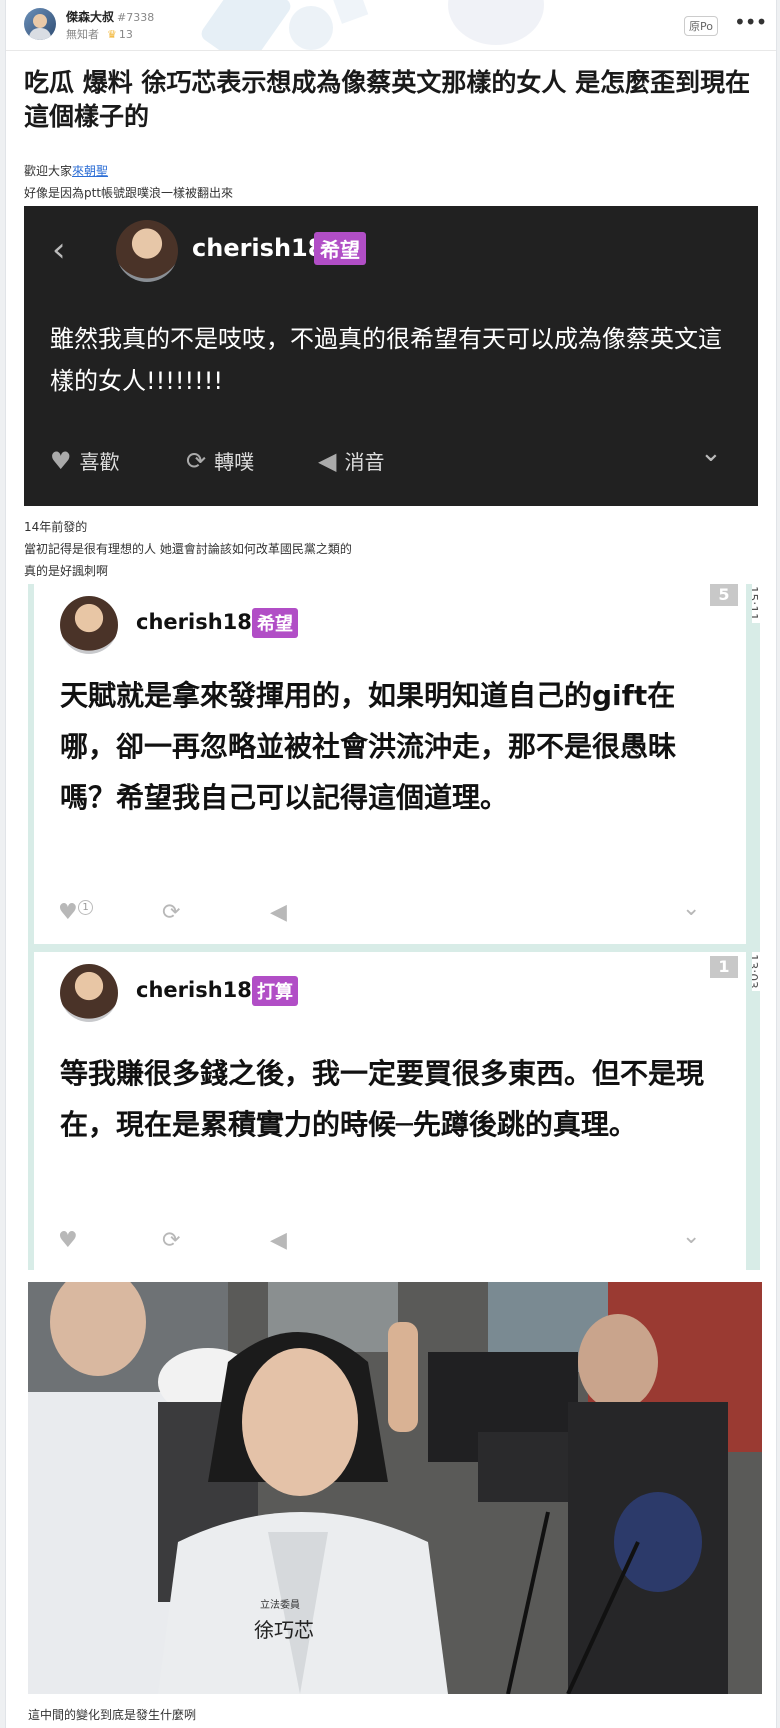 The image size is (780, 1728). I want to click on intro-prefix: 歡迎大家, so click(48, 171).